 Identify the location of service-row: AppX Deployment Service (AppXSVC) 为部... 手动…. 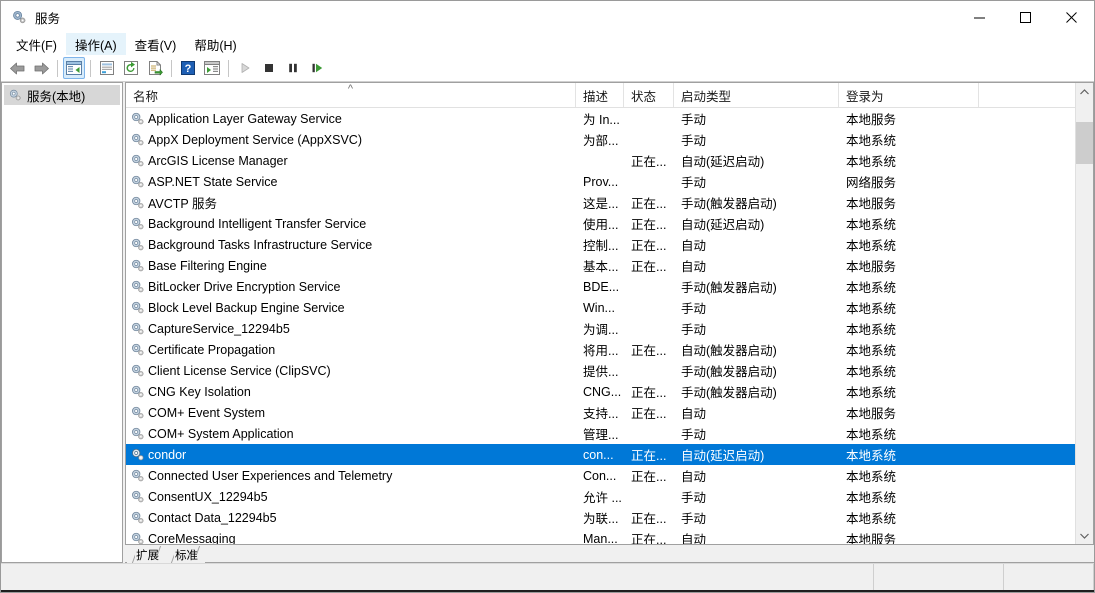
(609, 139).